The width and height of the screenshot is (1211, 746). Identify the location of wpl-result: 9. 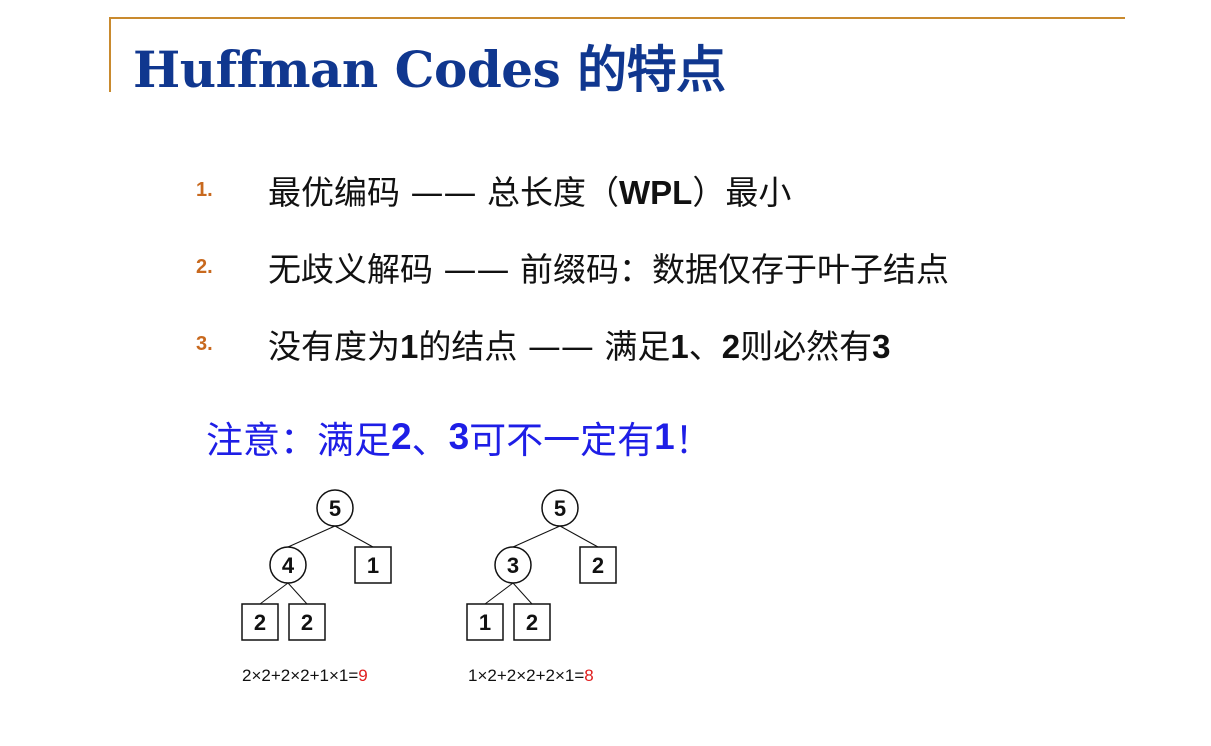
(363, 675).